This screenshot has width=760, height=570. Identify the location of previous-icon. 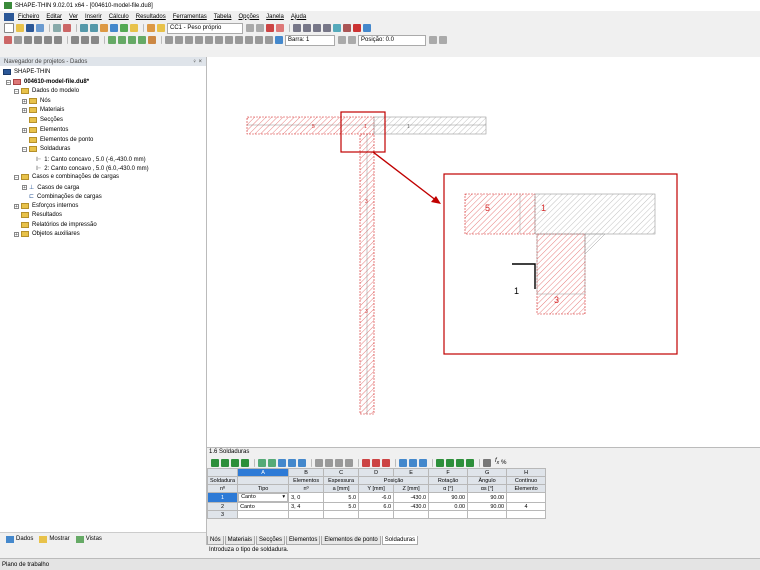
(250, 28).